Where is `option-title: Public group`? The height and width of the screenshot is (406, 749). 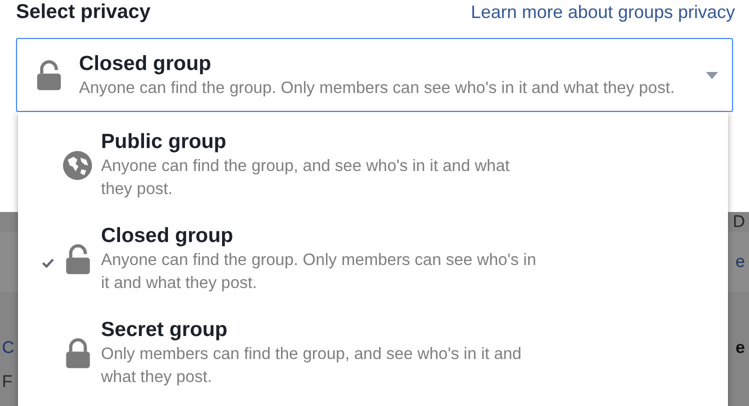
option-title: Public group is located at coordinates (164, 142).